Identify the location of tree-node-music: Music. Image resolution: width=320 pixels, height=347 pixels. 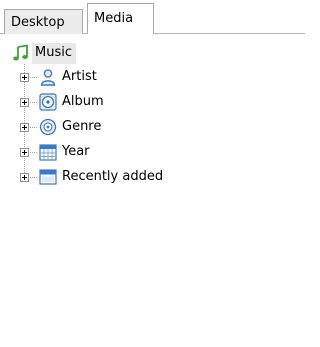
(44, 53).